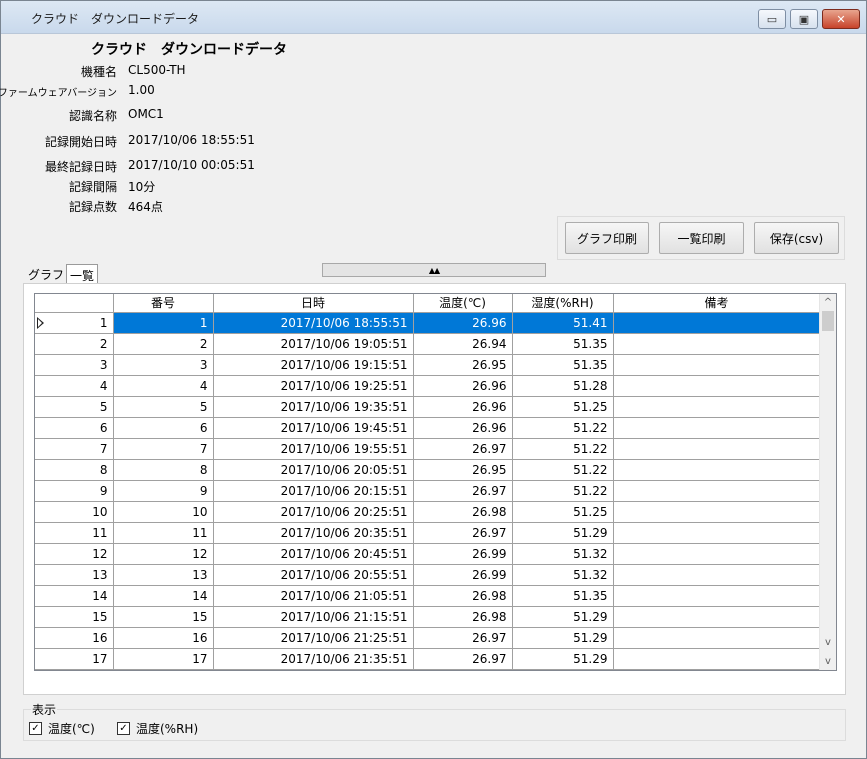 This screenshot has width=867, height=759. What do you see at coordinates (313, 617) in the screenshot?
I see `table-cell: 2017/10/06 21:15:51` at bounding box center [313, 617].